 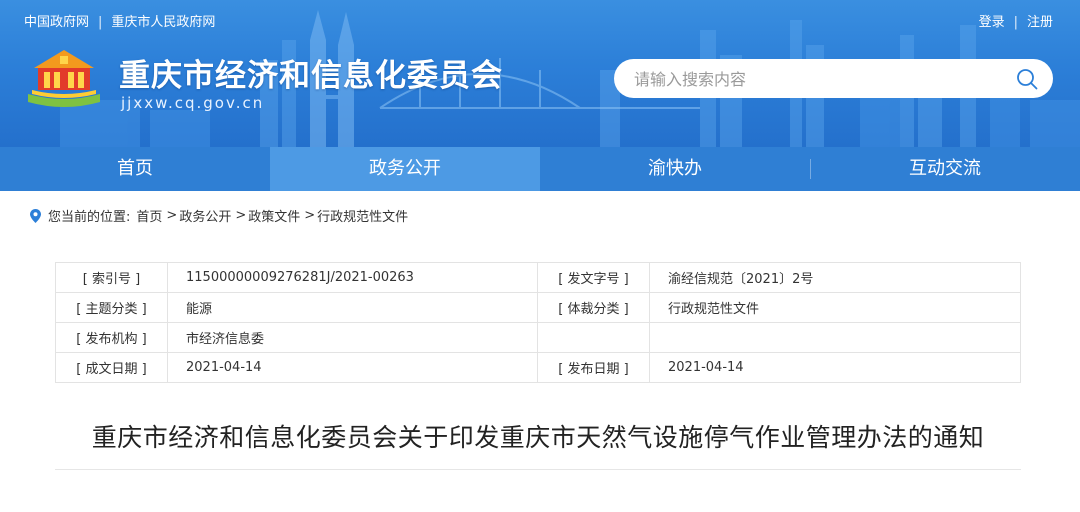 What do you see at coordinates (311, 72) in the screenshot?
I see `site-title: 重庆市经济和信息化委员会` at bounding box center [311, 72].